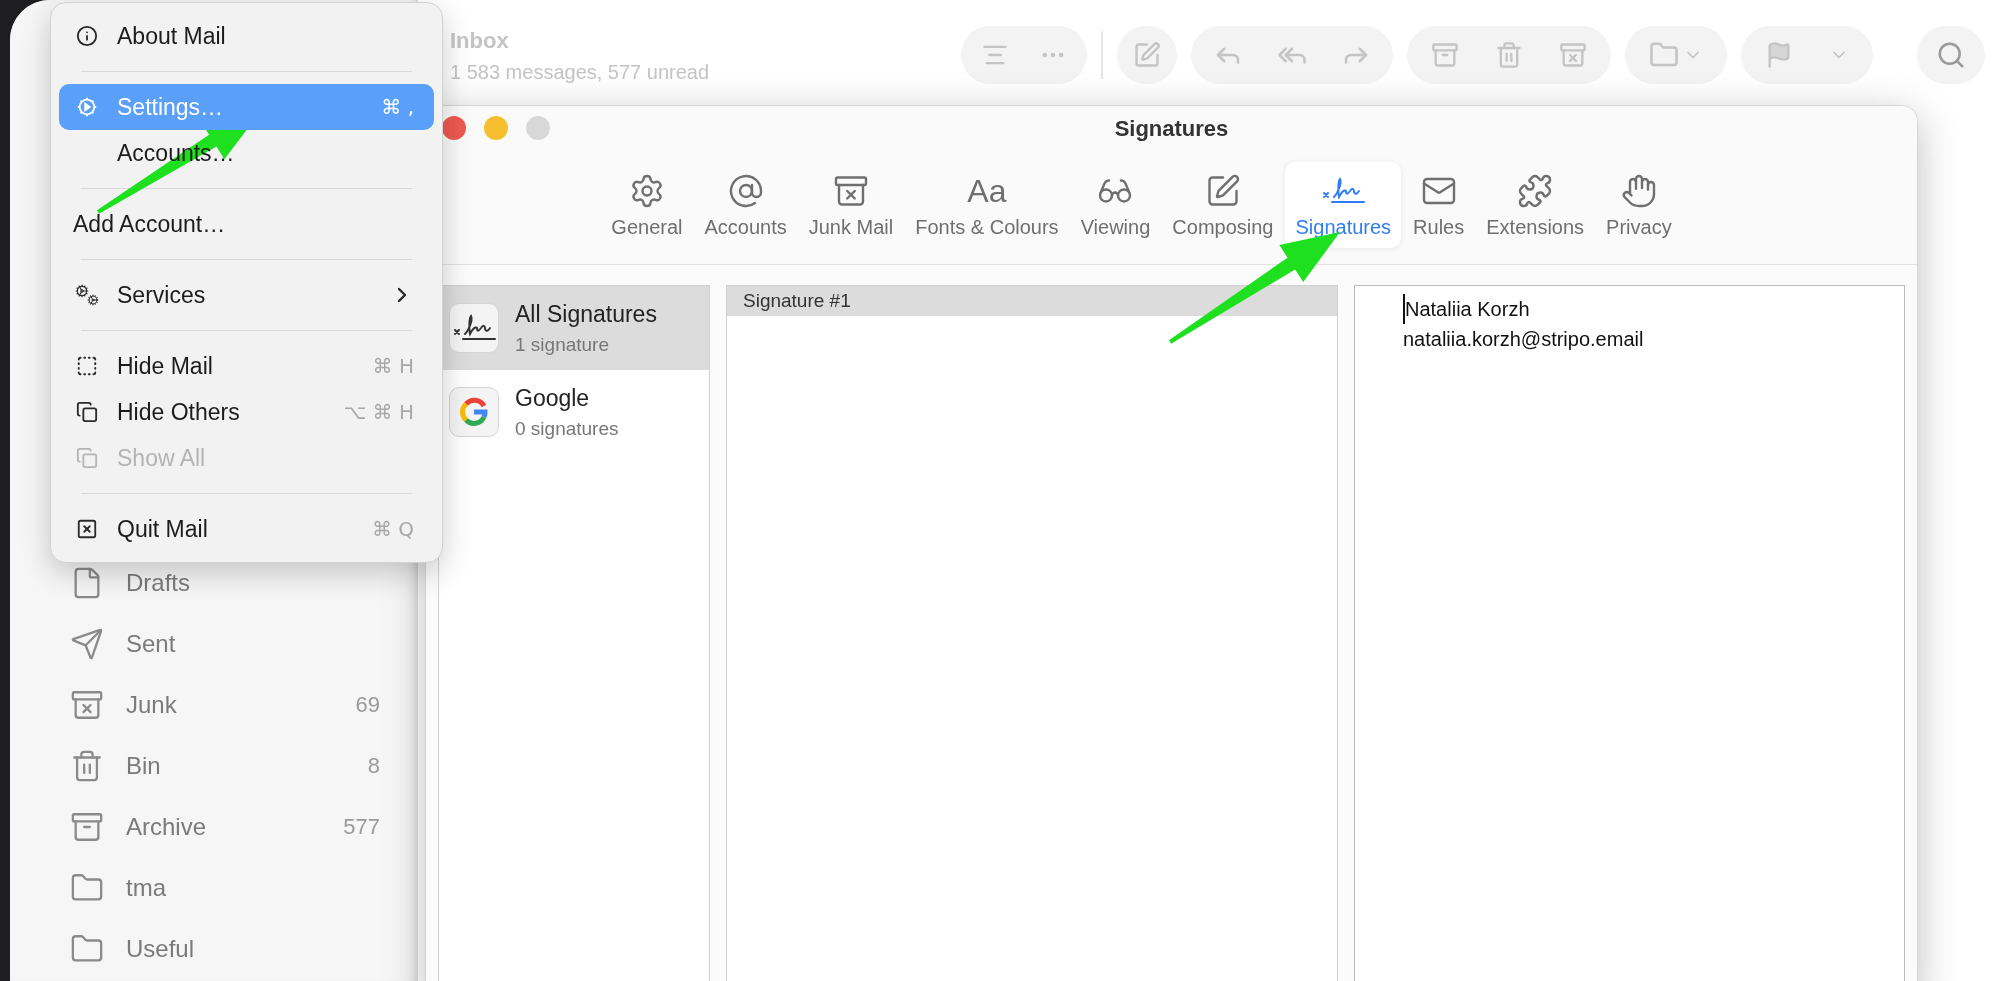 Image resolution: width=1999 pixels, height=981 pixels. What do you see at coordinates (1439, 205) in the screenshot?
I see `settings-tab: Rules` at bounding box center [1439, 205].